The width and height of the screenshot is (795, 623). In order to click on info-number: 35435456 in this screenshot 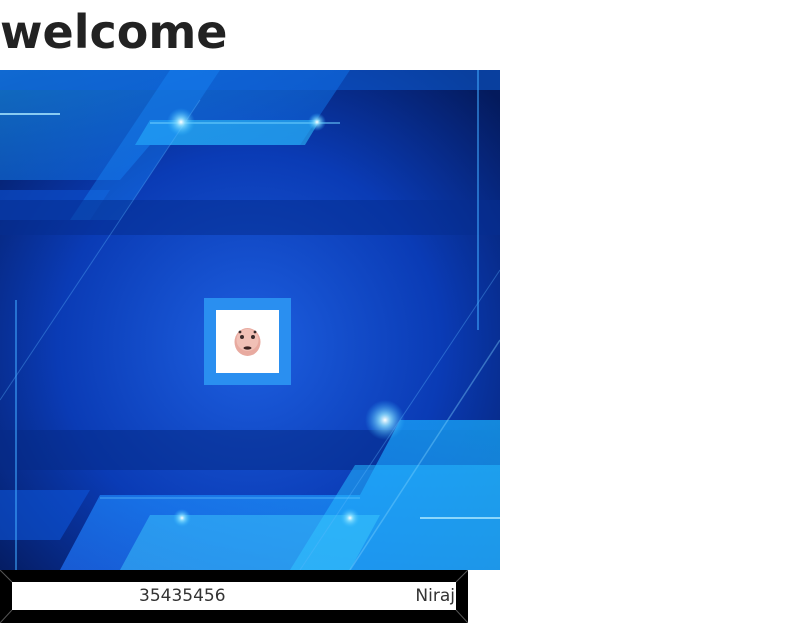, I will do `click(182, 596)`.